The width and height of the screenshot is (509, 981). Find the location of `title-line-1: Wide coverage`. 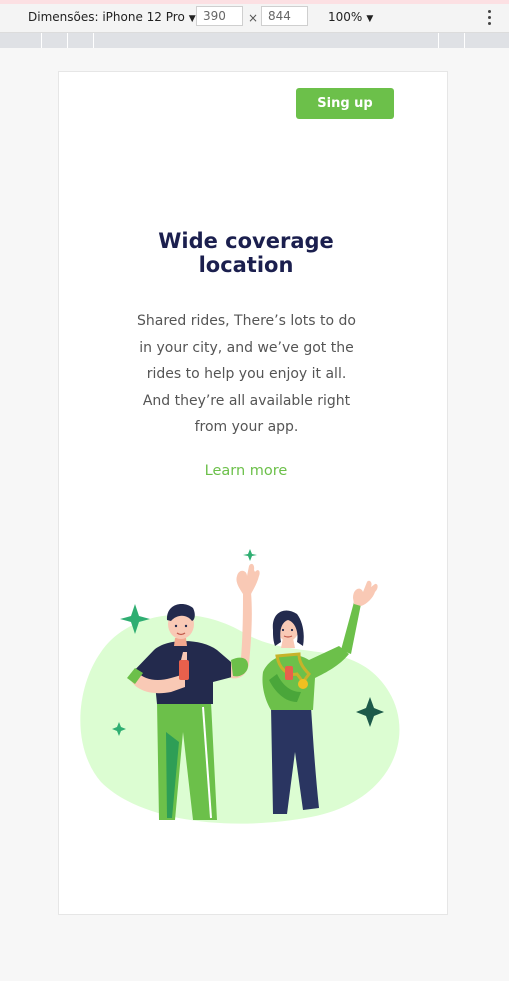

title-line-1: Wide coverage is located at coordinates (246, 241).